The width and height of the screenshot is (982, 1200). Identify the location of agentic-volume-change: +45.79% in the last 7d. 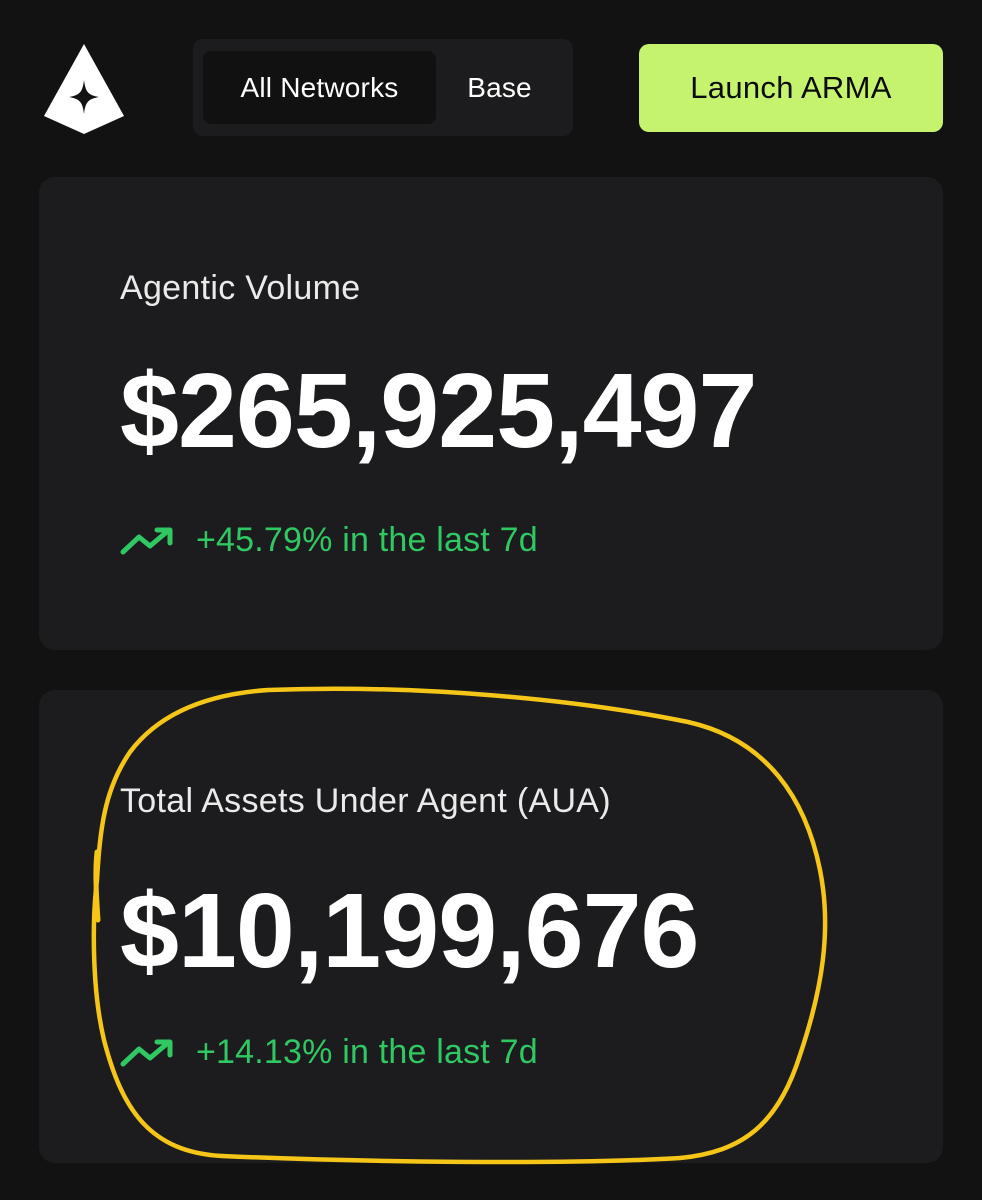
(329, 540).